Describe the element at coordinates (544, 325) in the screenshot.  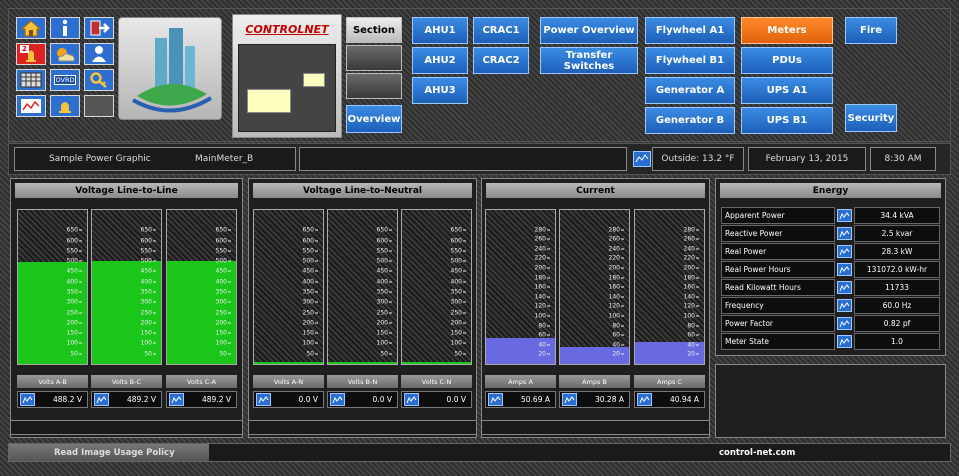
I see `gauge-tick-label: 80` at that location.